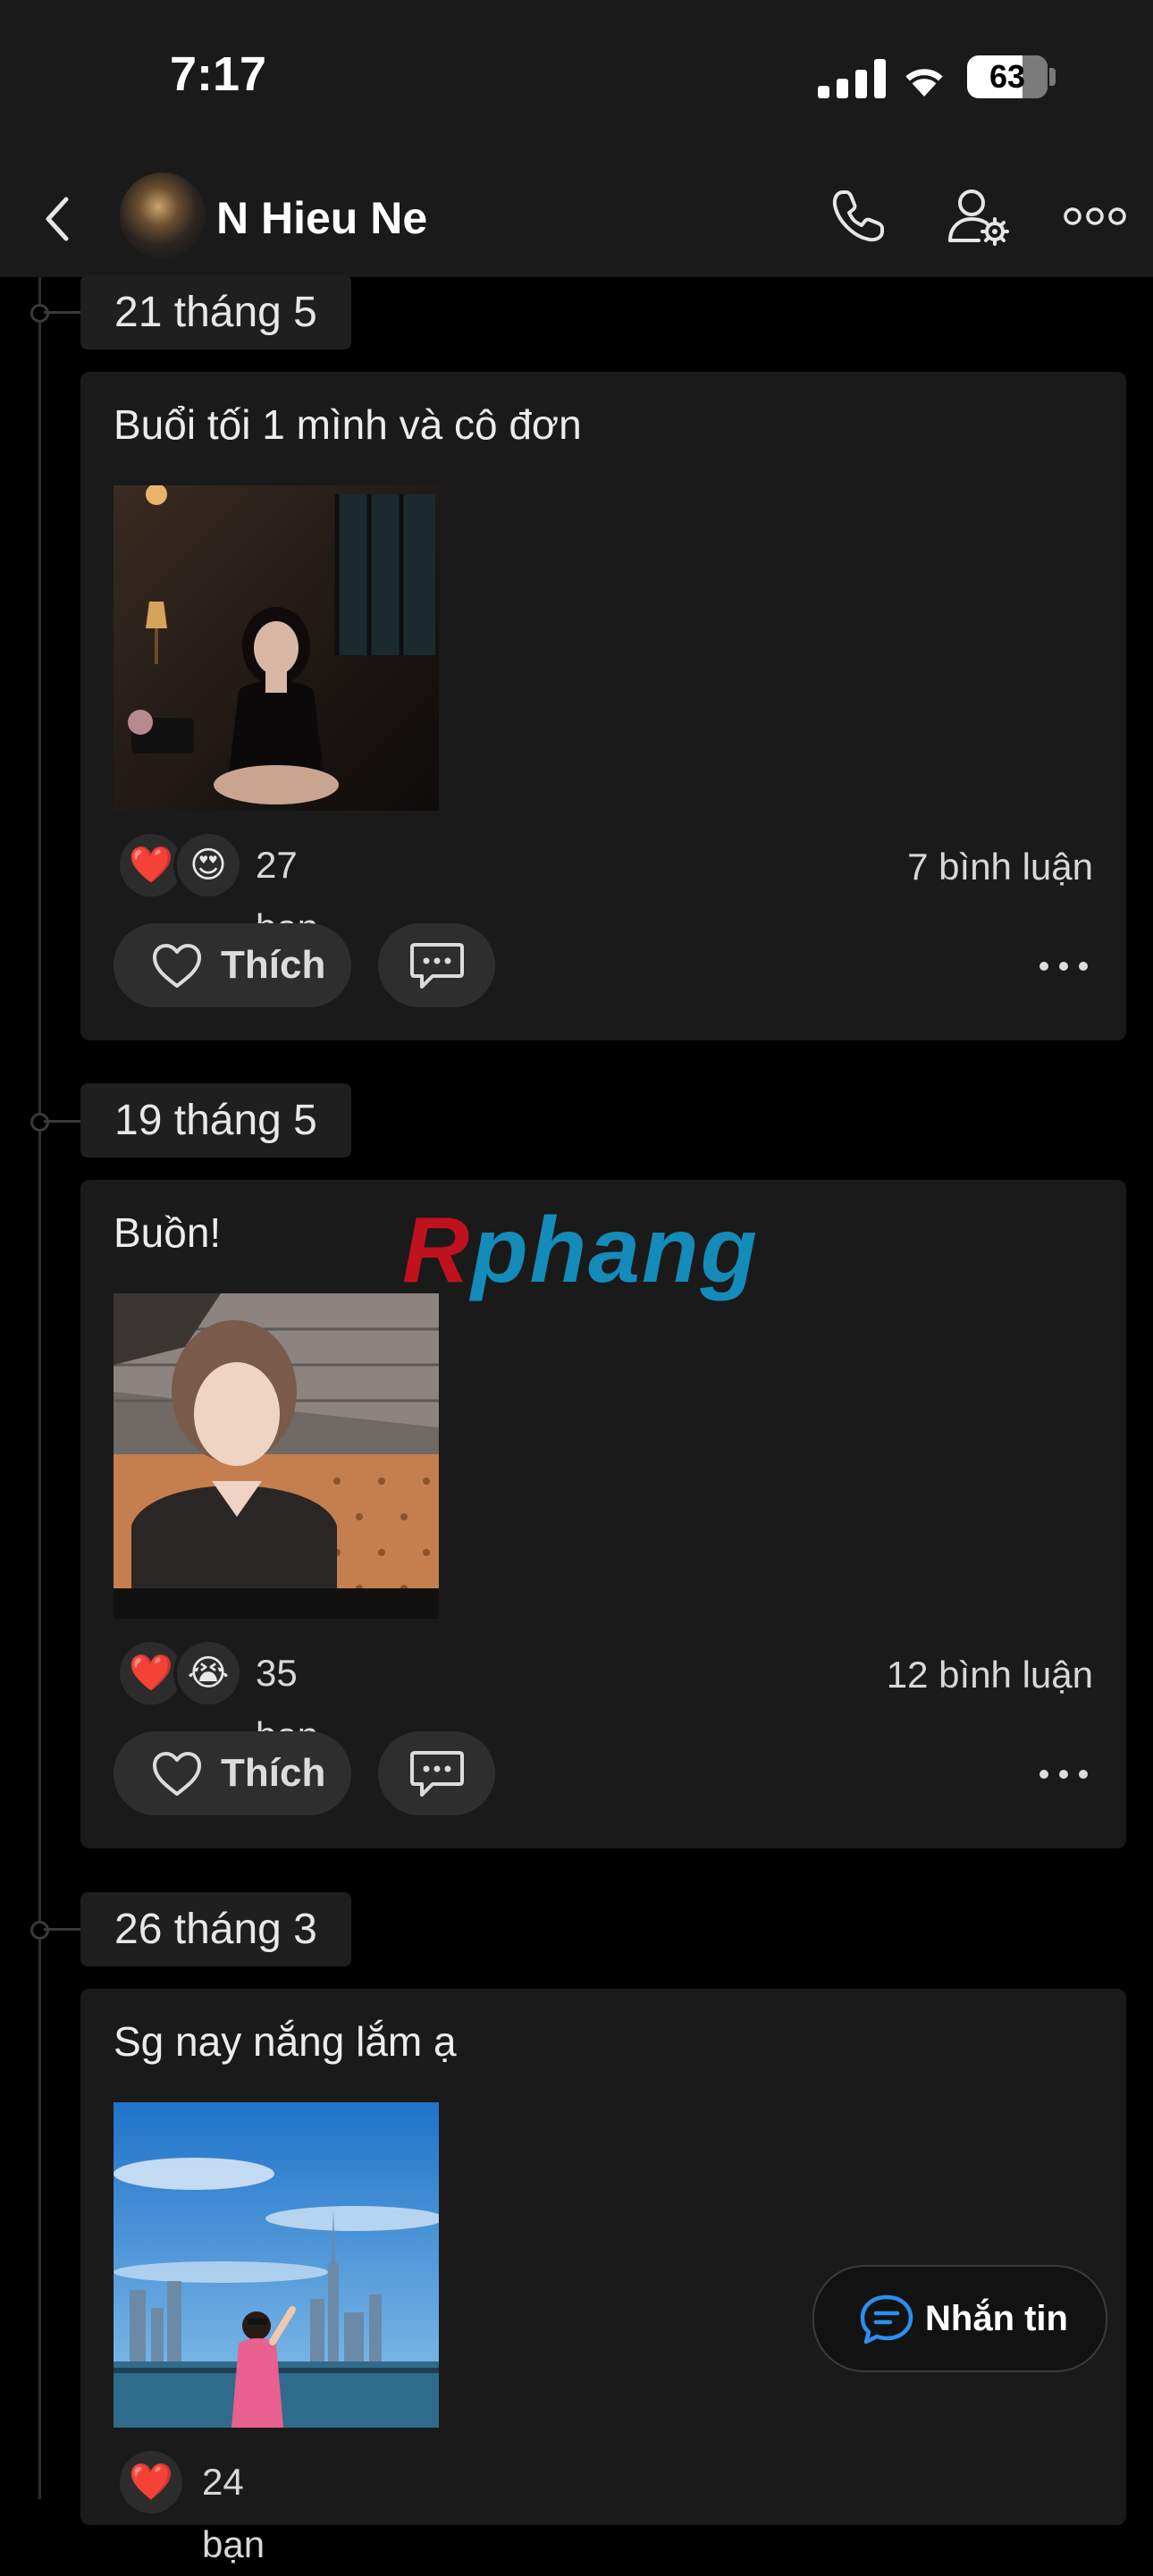 The width and height of the screenshot is (1153, 2576). I want to click on post-date: 26 tháng 3, so click(215, 1929).